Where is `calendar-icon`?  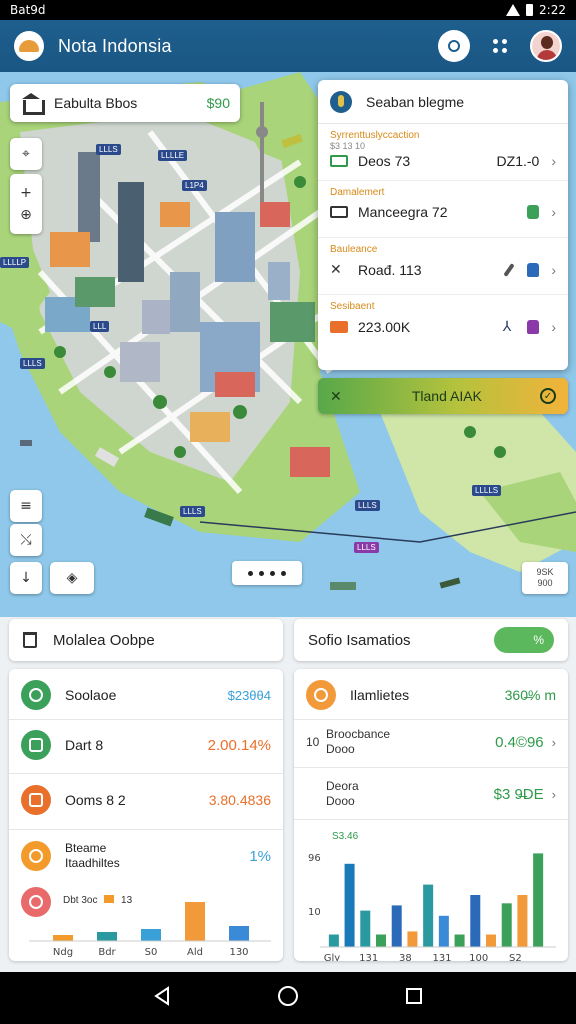 calendar-icon is located at coordinates (339, 212).